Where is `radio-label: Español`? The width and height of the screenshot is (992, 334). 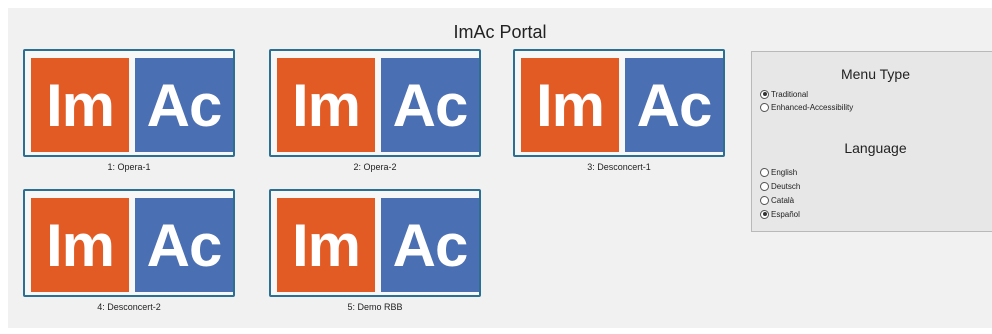 radio-label: Español is located at coordinates (785, 214).